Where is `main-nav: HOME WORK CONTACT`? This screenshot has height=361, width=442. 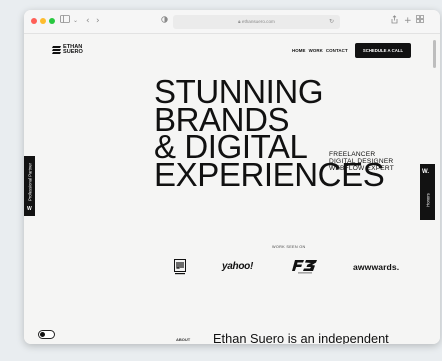
main-nav: HOME WORK CONTACT is located at coordinates (321, 50).